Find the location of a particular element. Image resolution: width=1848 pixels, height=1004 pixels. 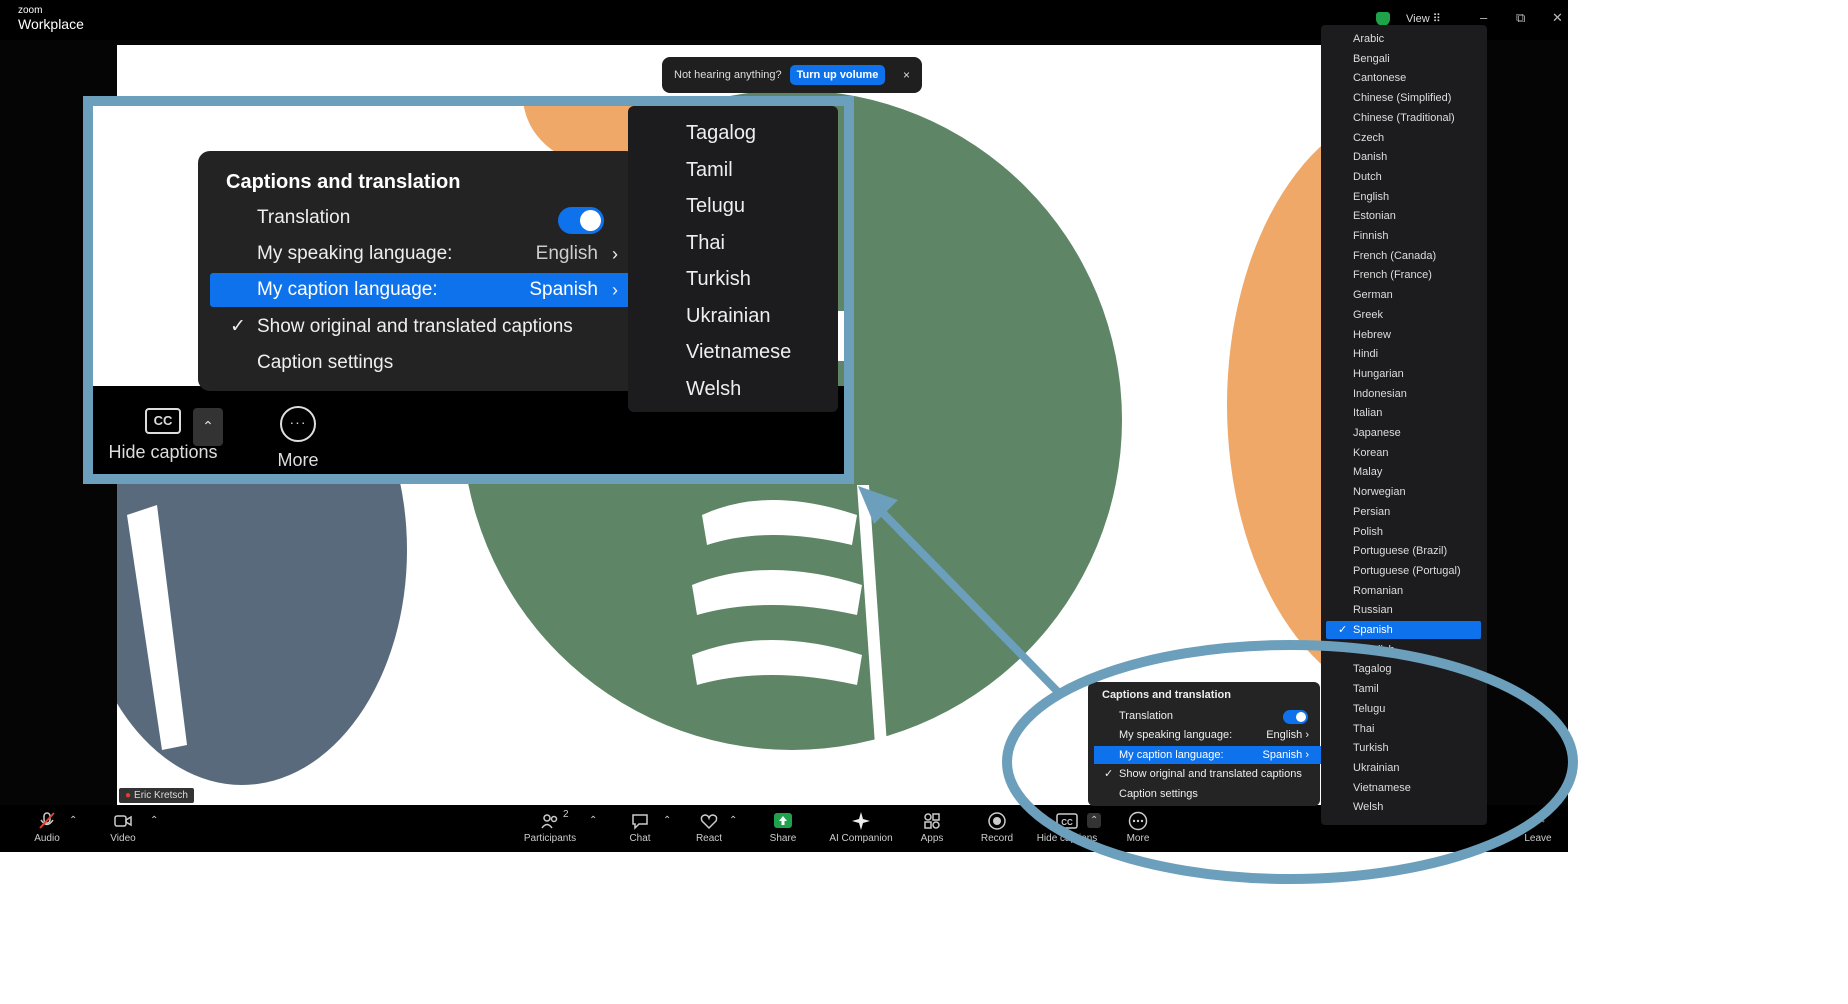

language-option: Hungarian is located at coordinates (1403, 374).